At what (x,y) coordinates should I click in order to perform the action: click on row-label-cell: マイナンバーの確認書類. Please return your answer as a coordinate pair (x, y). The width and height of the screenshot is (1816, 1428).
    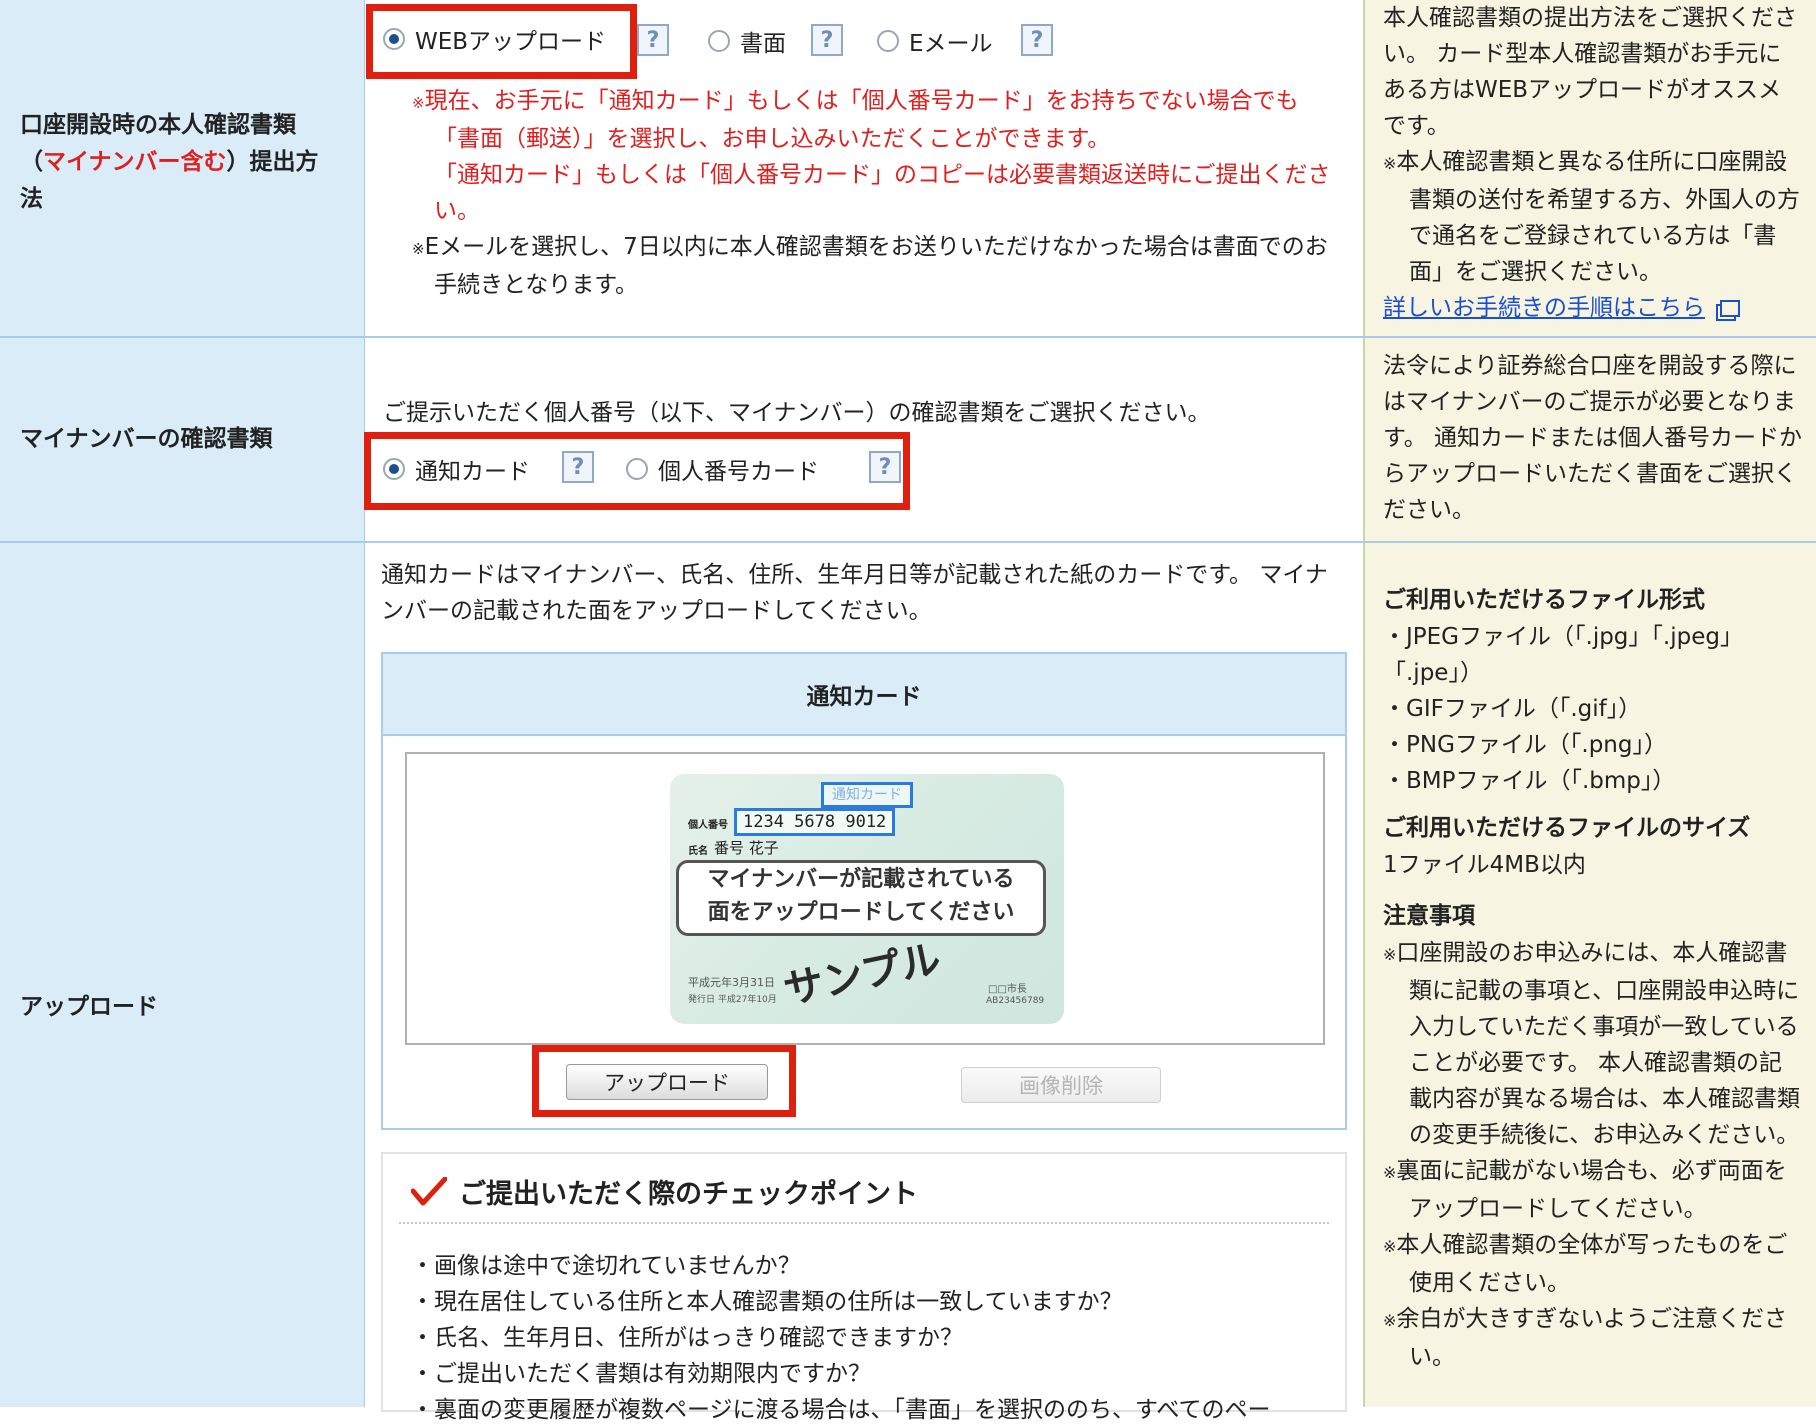
    Looking at the image, I should click on (182, 440).